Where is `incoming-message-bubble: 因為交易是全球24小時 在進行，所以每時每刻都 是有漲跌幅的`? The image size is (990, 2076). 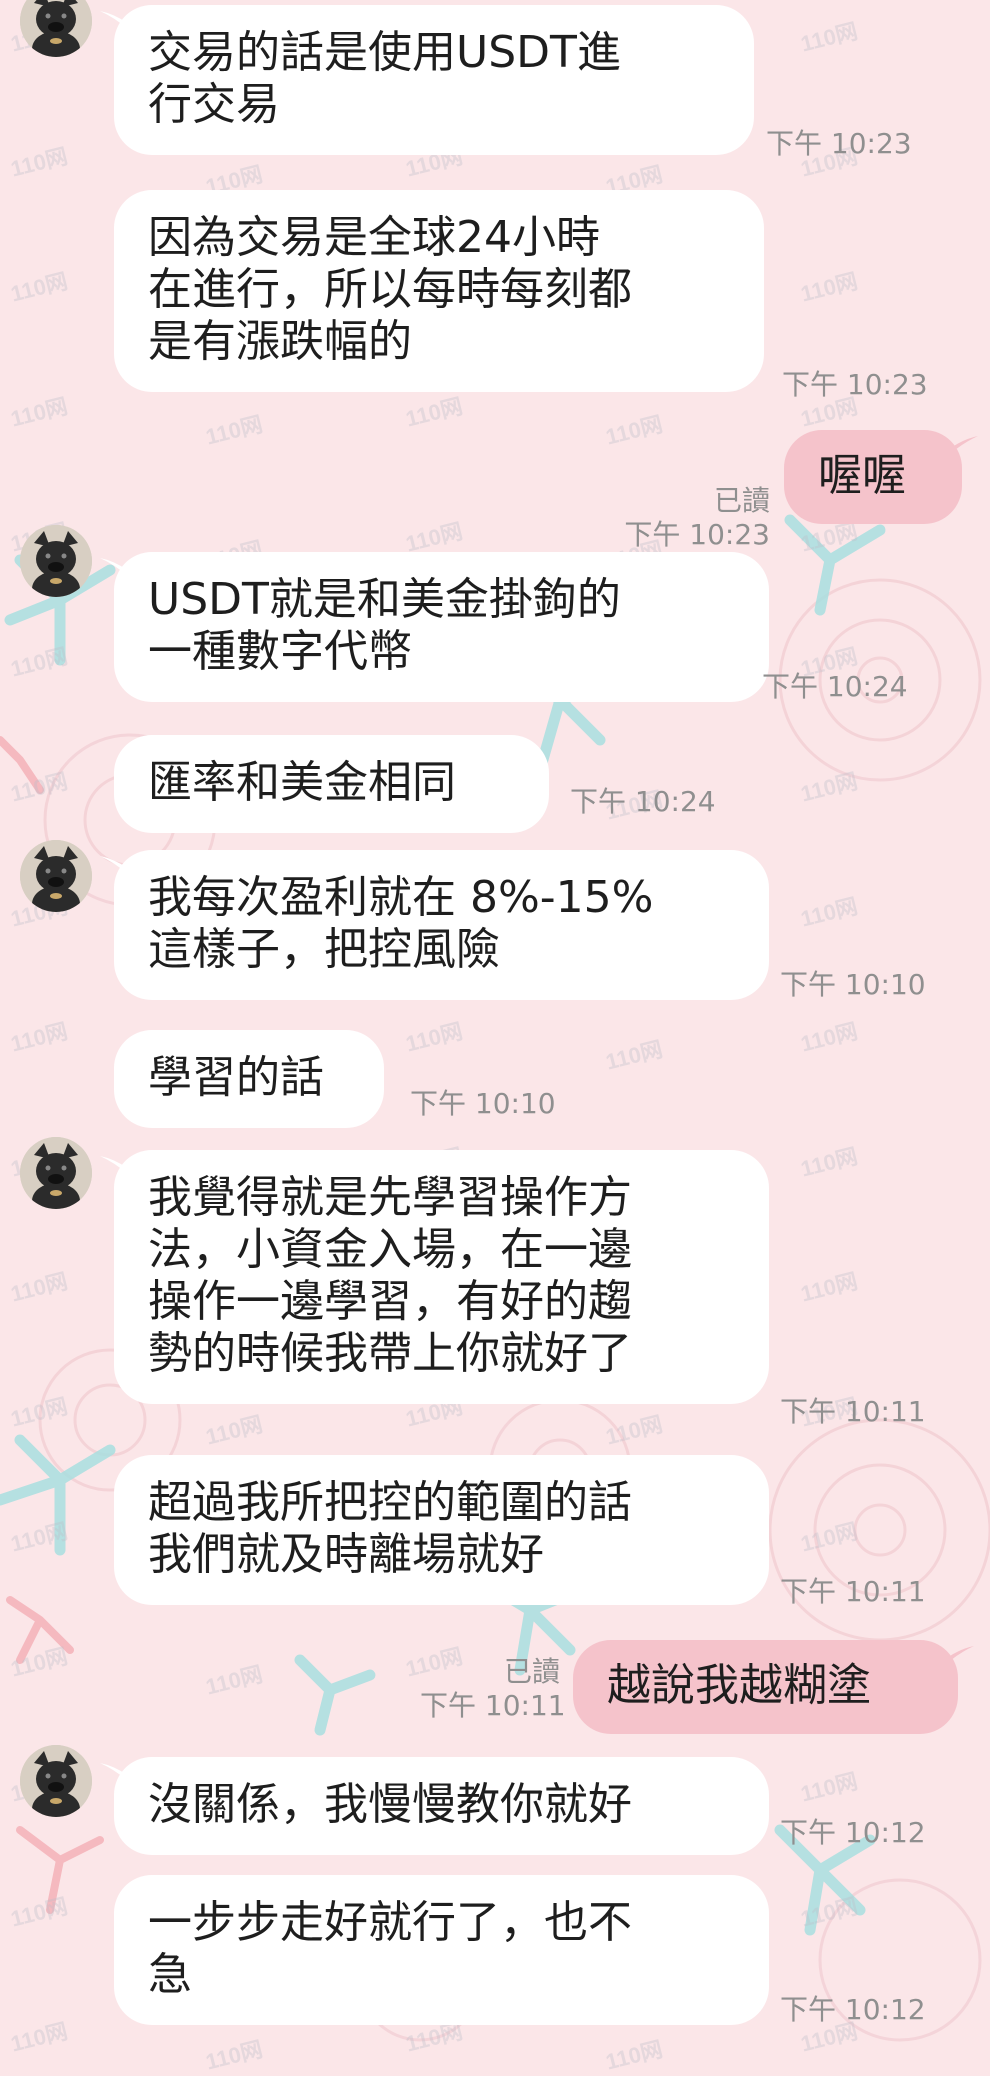 incoming-message-bubble: 因為交易是全球24小時 在進行，所以每時每刻都 是有漲跌幅的 is located at coordinates (439, 291).